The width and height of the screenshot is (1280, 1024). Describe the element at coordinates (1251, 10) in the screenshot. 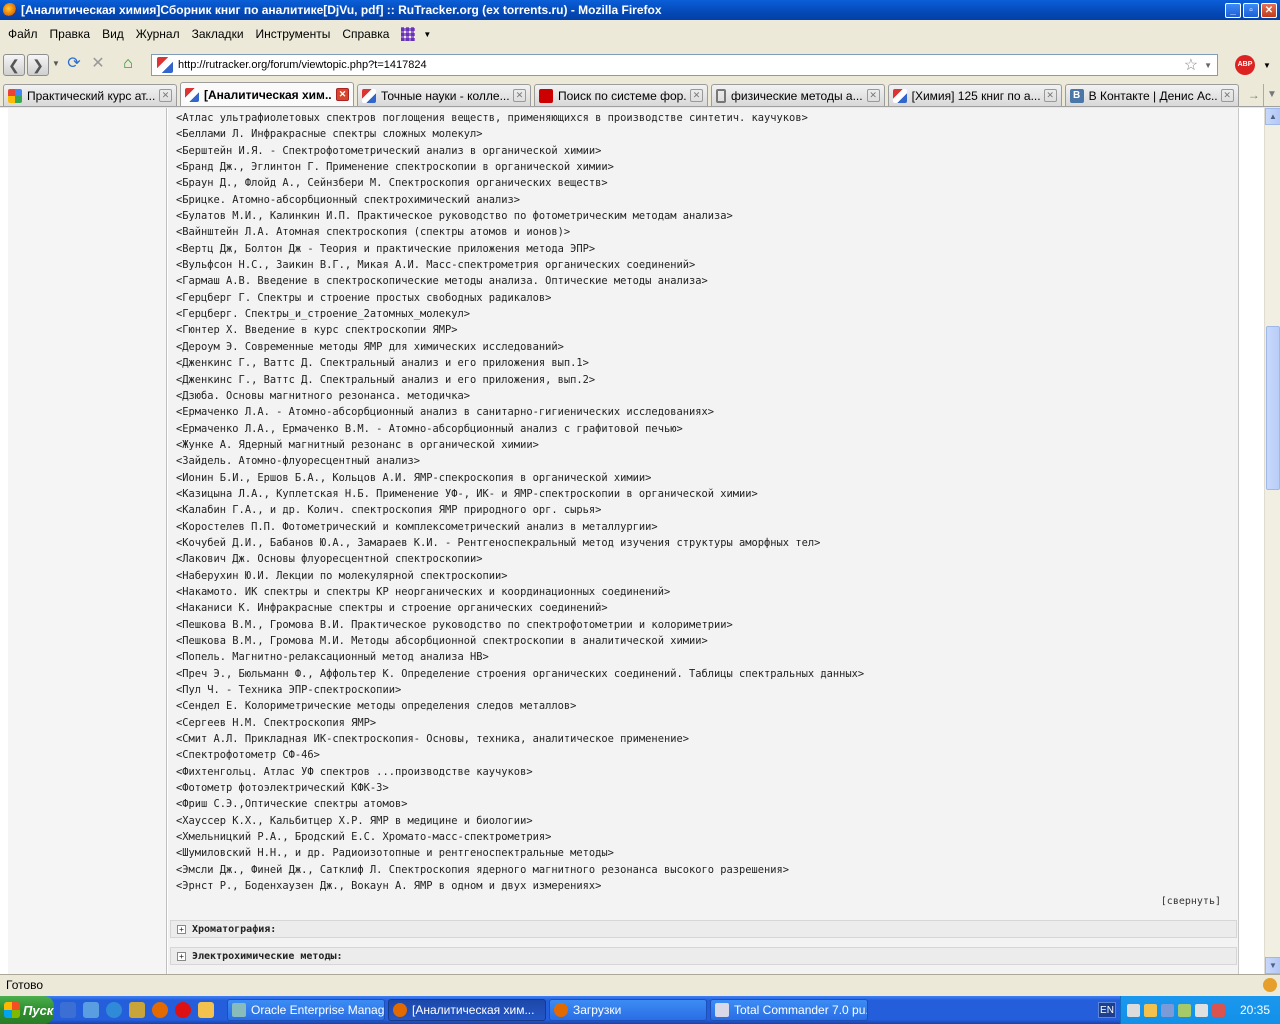

I see `maximize-button: ▫` at that location.